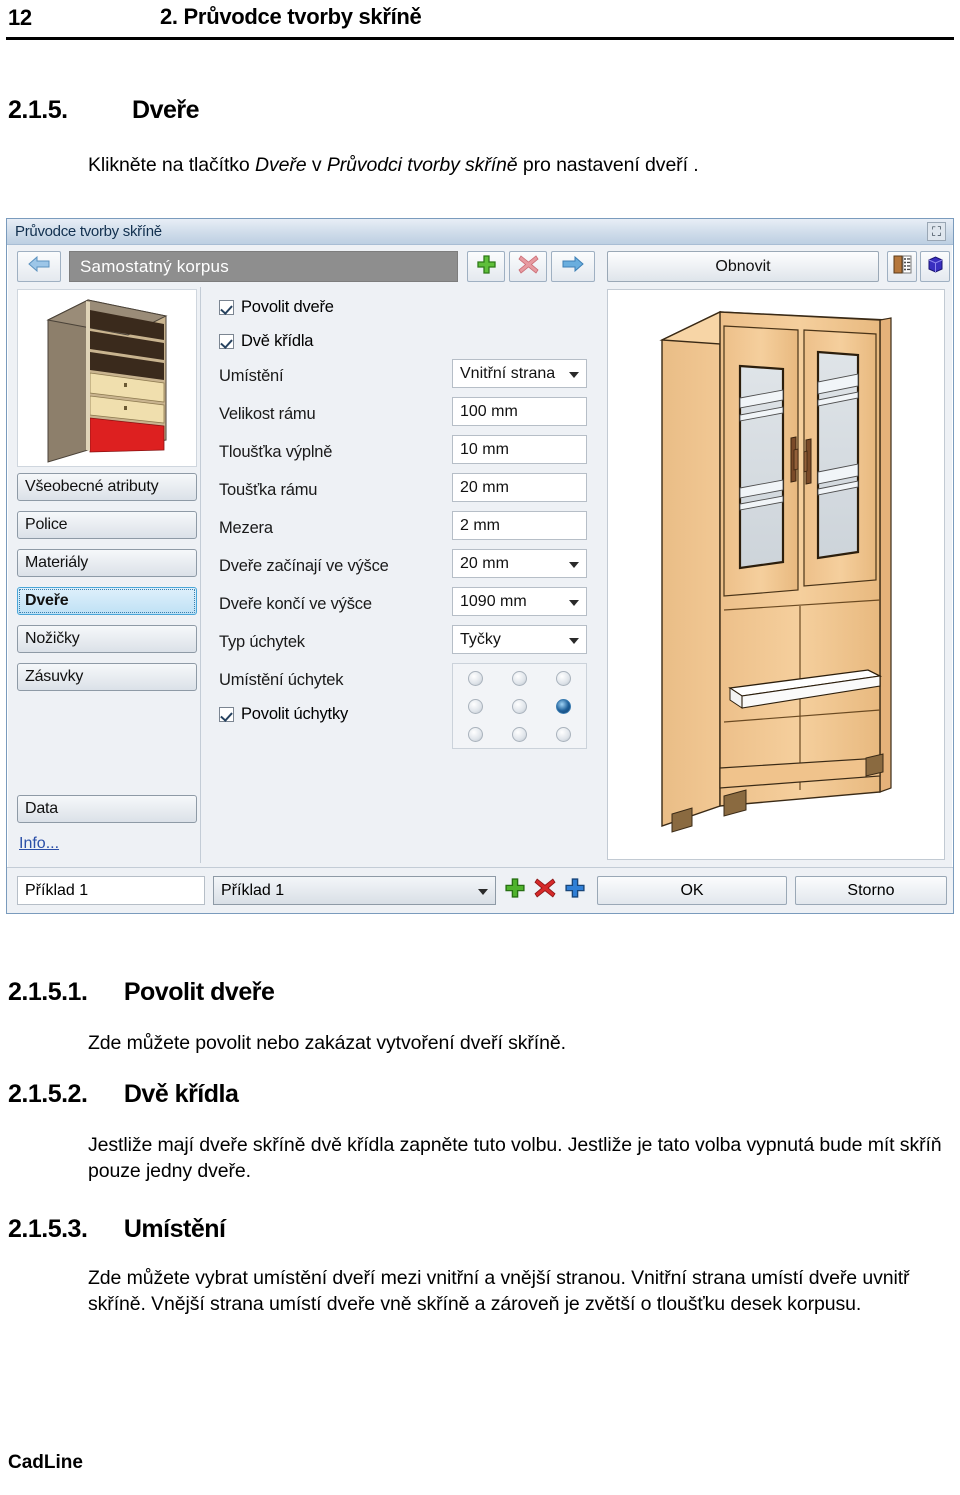 The width and height of the screenshot is (960, 1495). What do you see at coordinates (174, 1229) in the screenshot?
I see `section-title: Umístění` at bounding box center [174, 1229].